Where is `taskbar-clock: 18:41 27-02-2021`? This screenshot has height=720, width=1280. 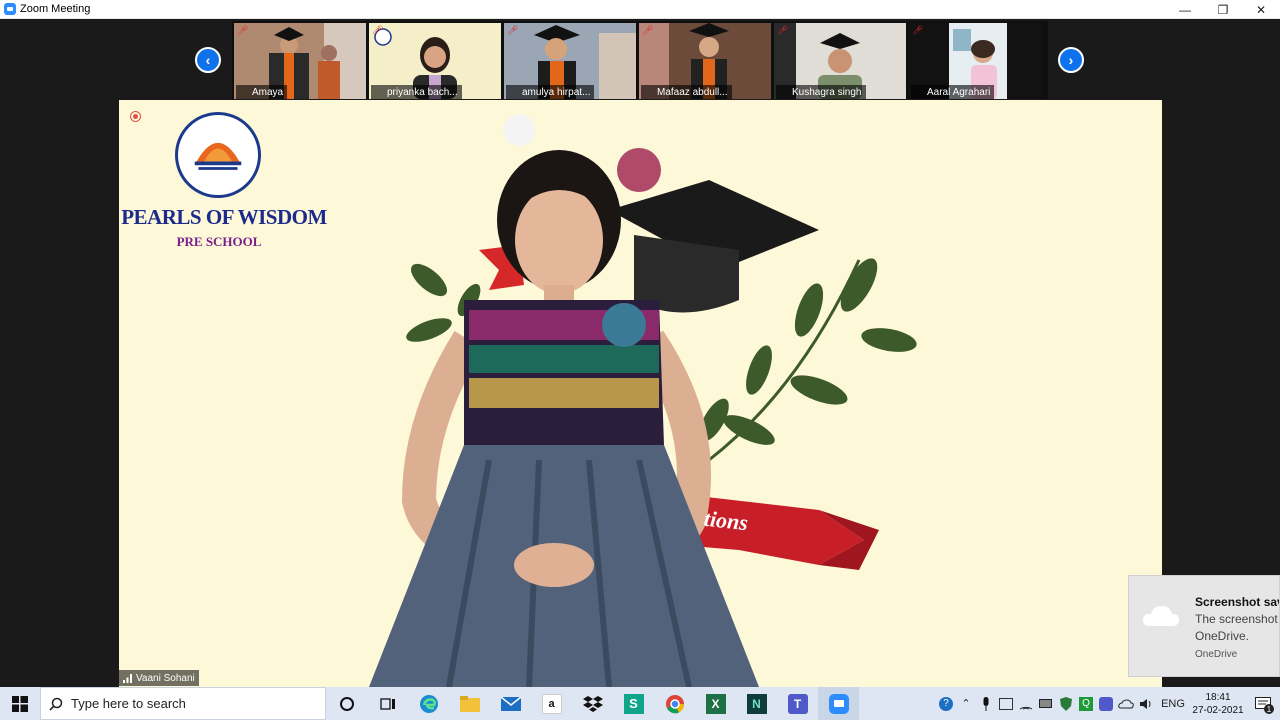 taskbar-clock: 18:41 27-02-2021 is located at coordinates (1218, 704).